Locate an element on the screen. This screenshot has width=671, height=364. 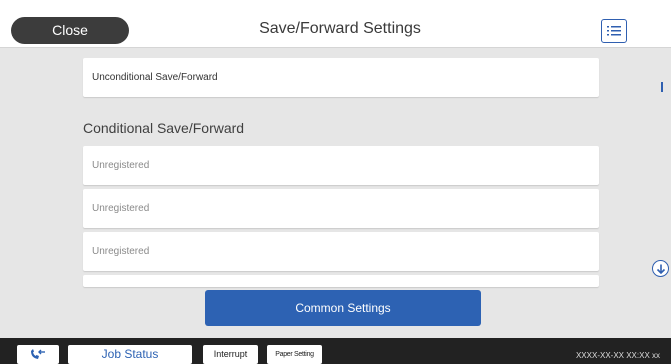
datetime-display: XXXX-XX-XX XX:XX xx is located at coordinates (617, 355).